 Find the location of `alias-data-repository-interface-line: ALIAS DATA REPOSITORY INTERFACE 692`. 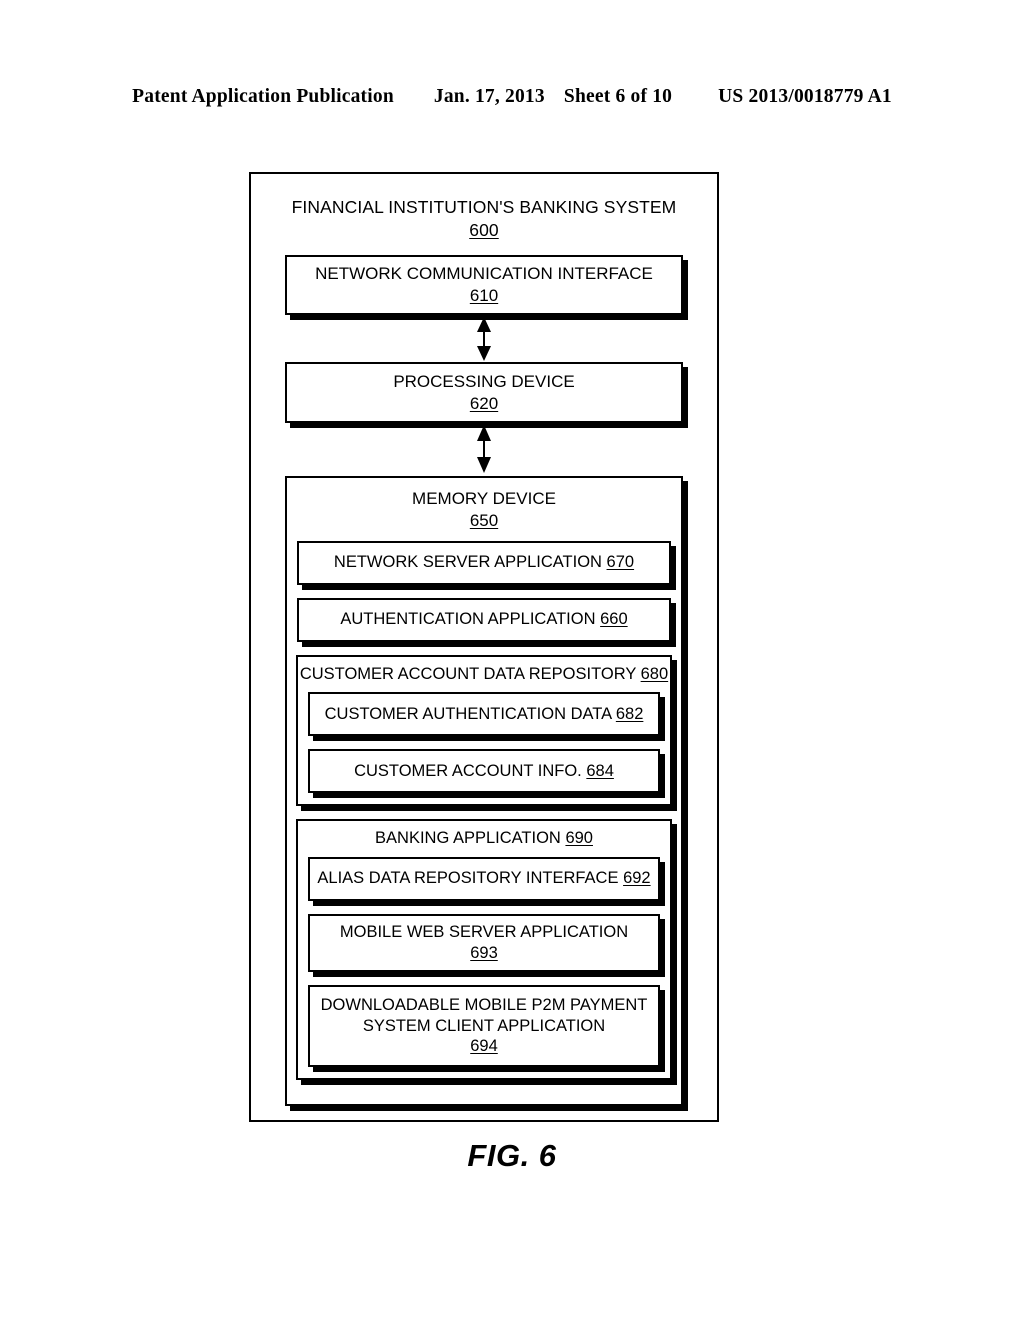

alias-data-repository-interface-line: ALIAS DATA REPOSITORY INTERFACE 692 is located at coordinates (483, 878).